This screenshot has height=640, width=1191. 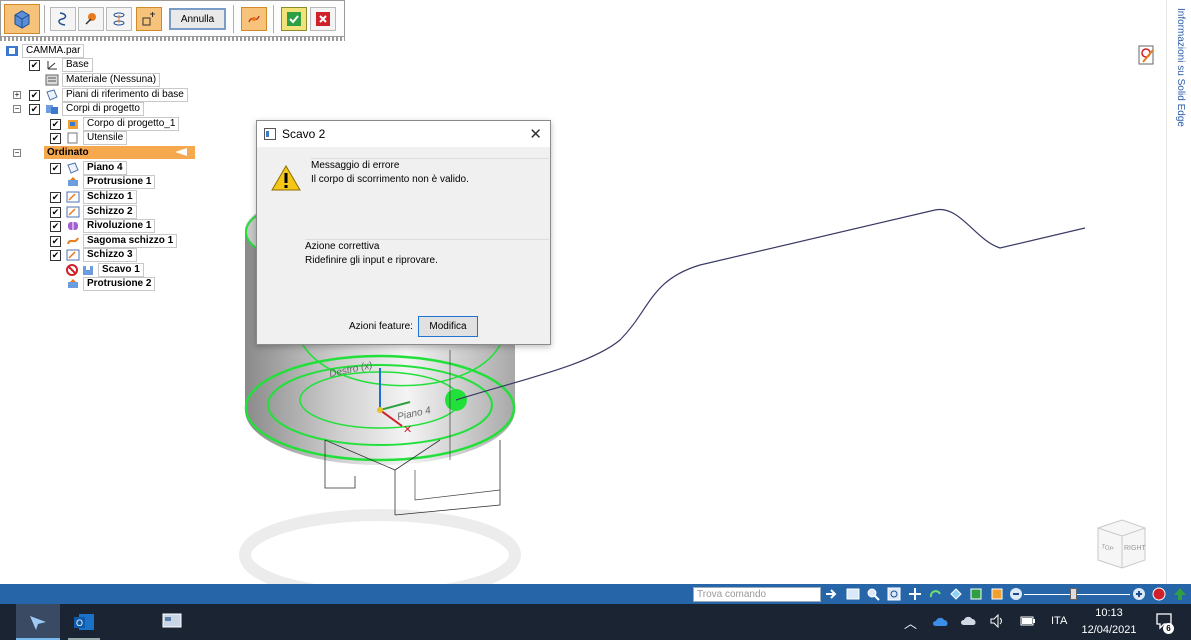 What do you see at coordinates (115, 124) in the screenshot?
I see `tree-item-design-body-1: ✔ Corpo di progetto_1` at bounding box center [115, 124].